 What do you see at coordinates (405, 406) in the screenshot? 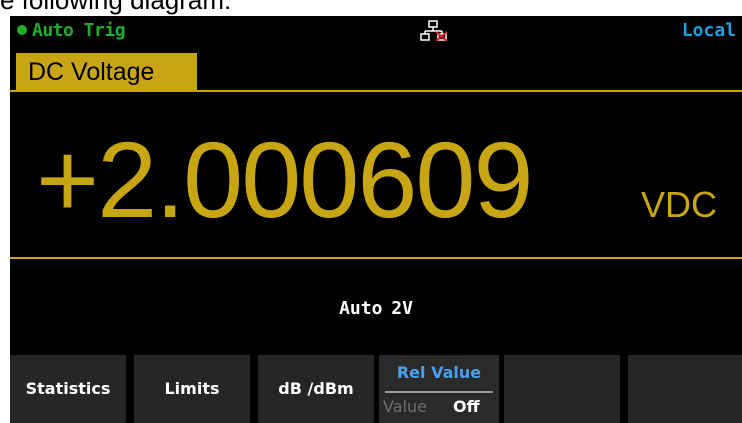
I see `rel-value-option-label: Value` at bounding box center [405, 406].